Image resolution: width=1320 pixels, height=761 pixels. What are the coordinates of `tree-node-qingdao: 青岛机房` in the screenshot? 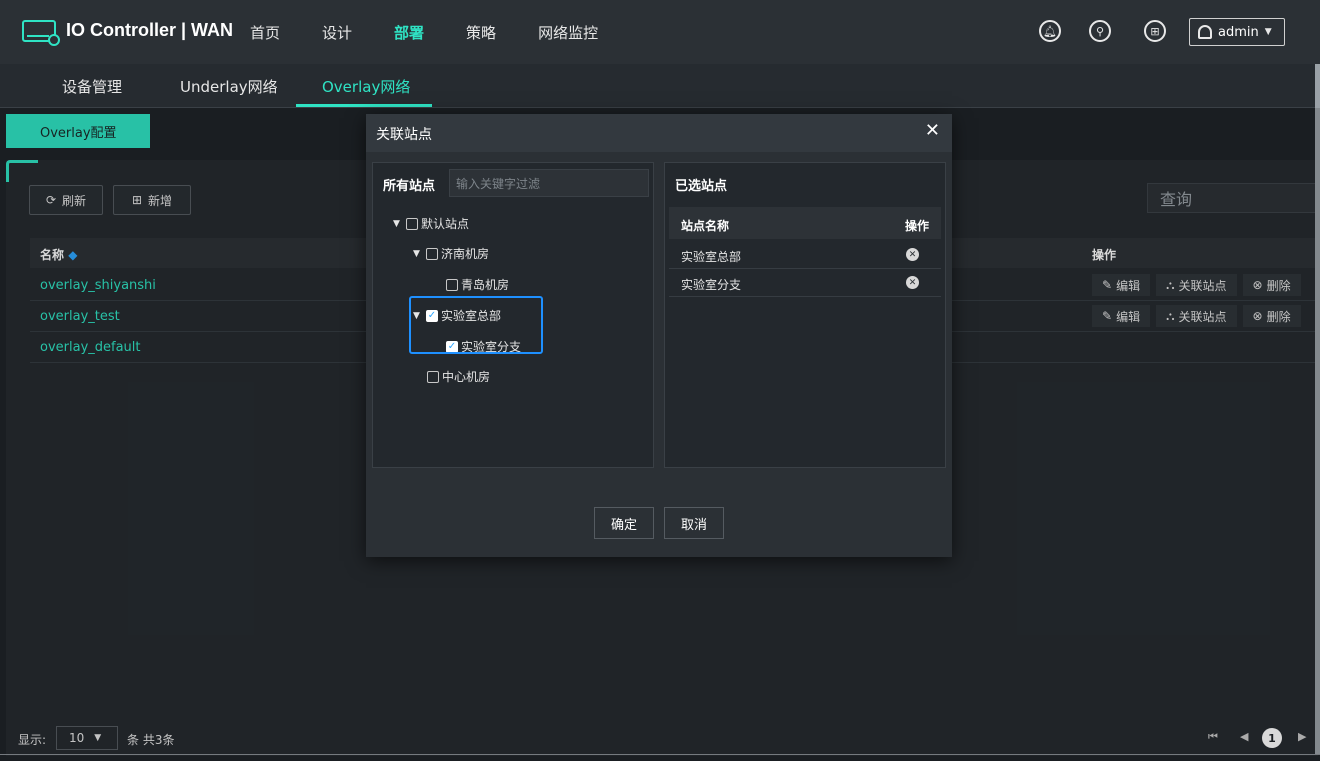 It's located at (477, 284).